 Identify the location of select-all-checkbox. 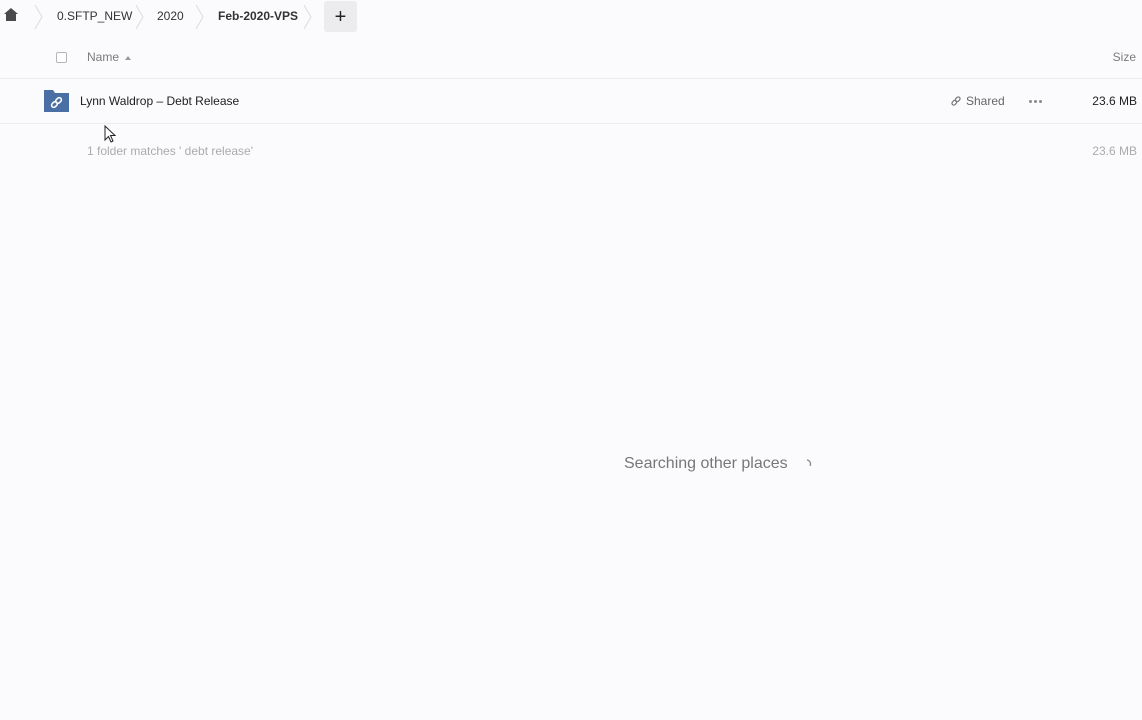
(61, 57).